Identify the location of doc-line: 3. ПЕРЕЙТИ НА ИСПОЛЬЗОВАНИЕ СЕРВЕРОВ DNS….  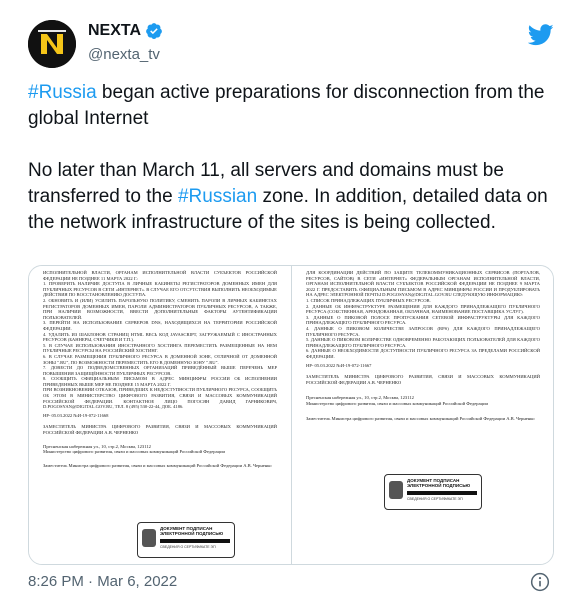
(160, 325).